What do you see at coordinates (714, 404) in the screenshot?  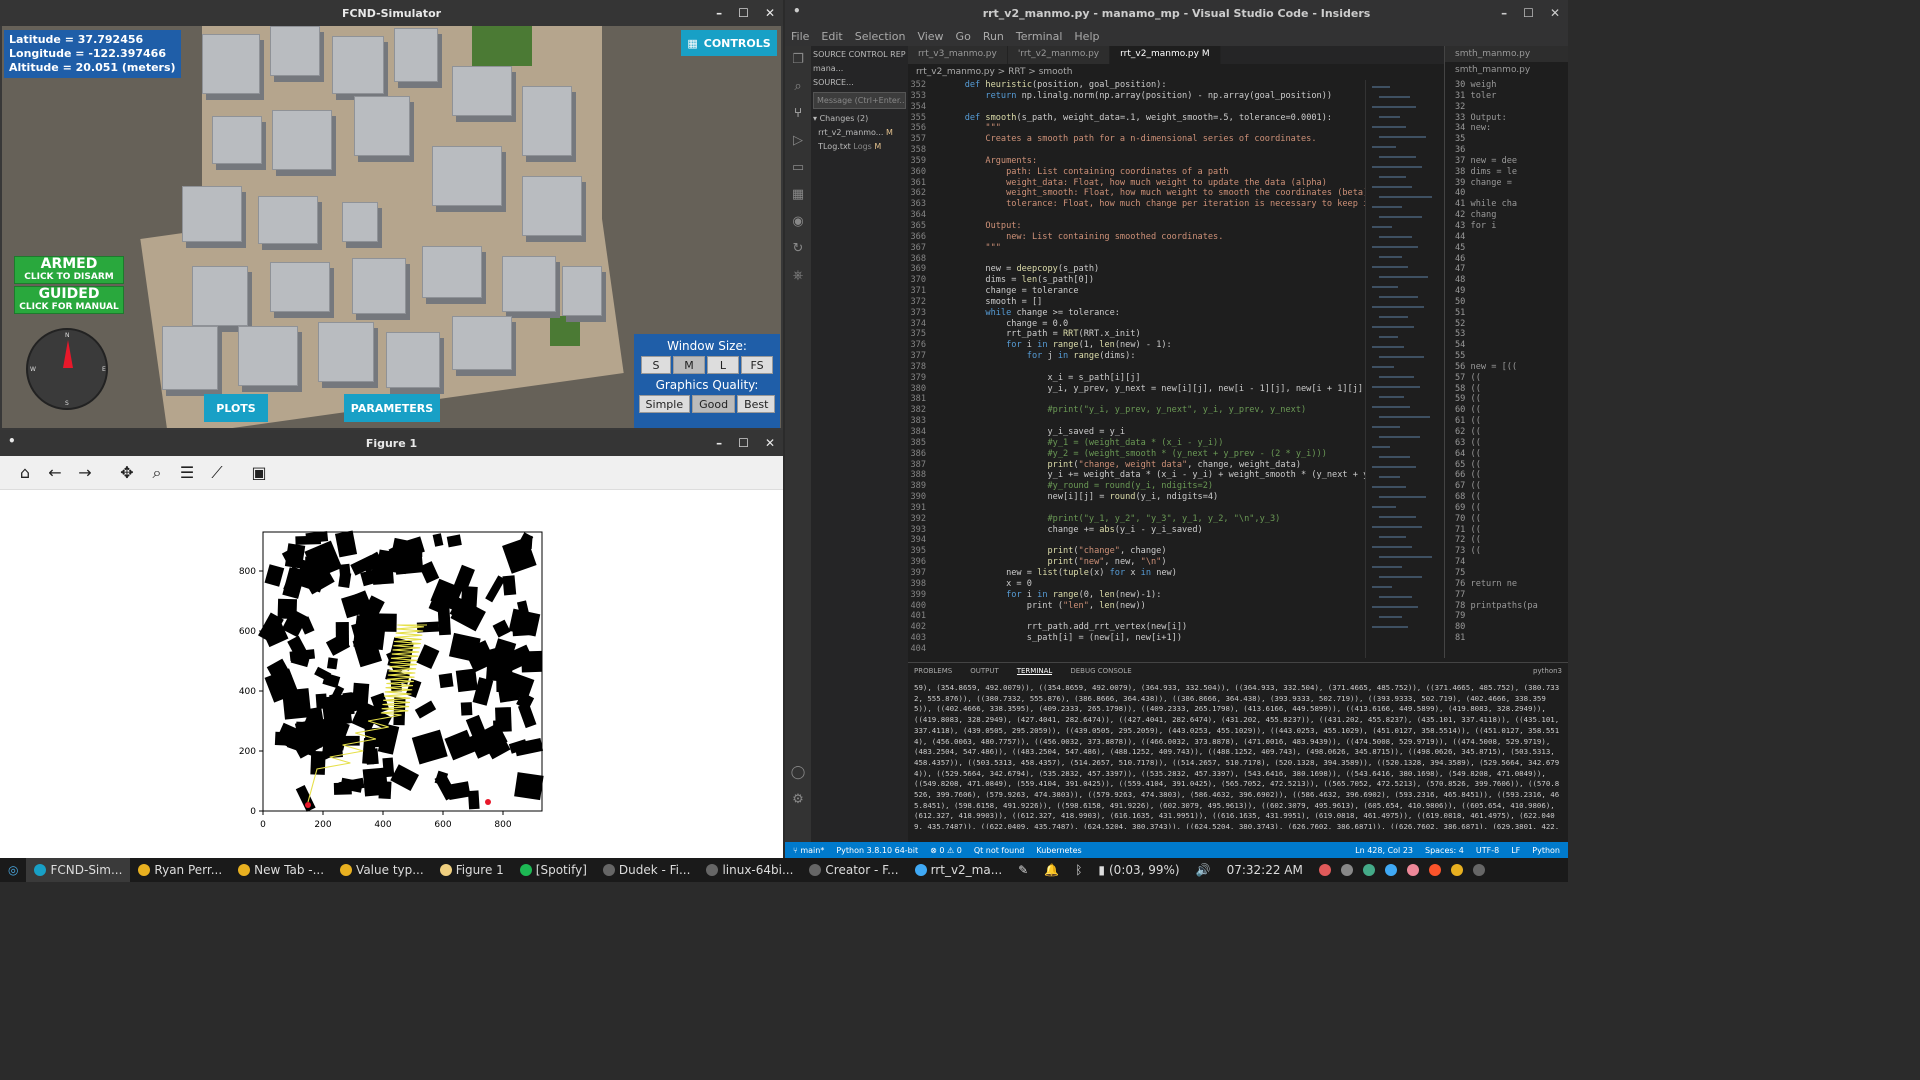 I see `quality-good-button: Good` at bounding box center [714, 404].